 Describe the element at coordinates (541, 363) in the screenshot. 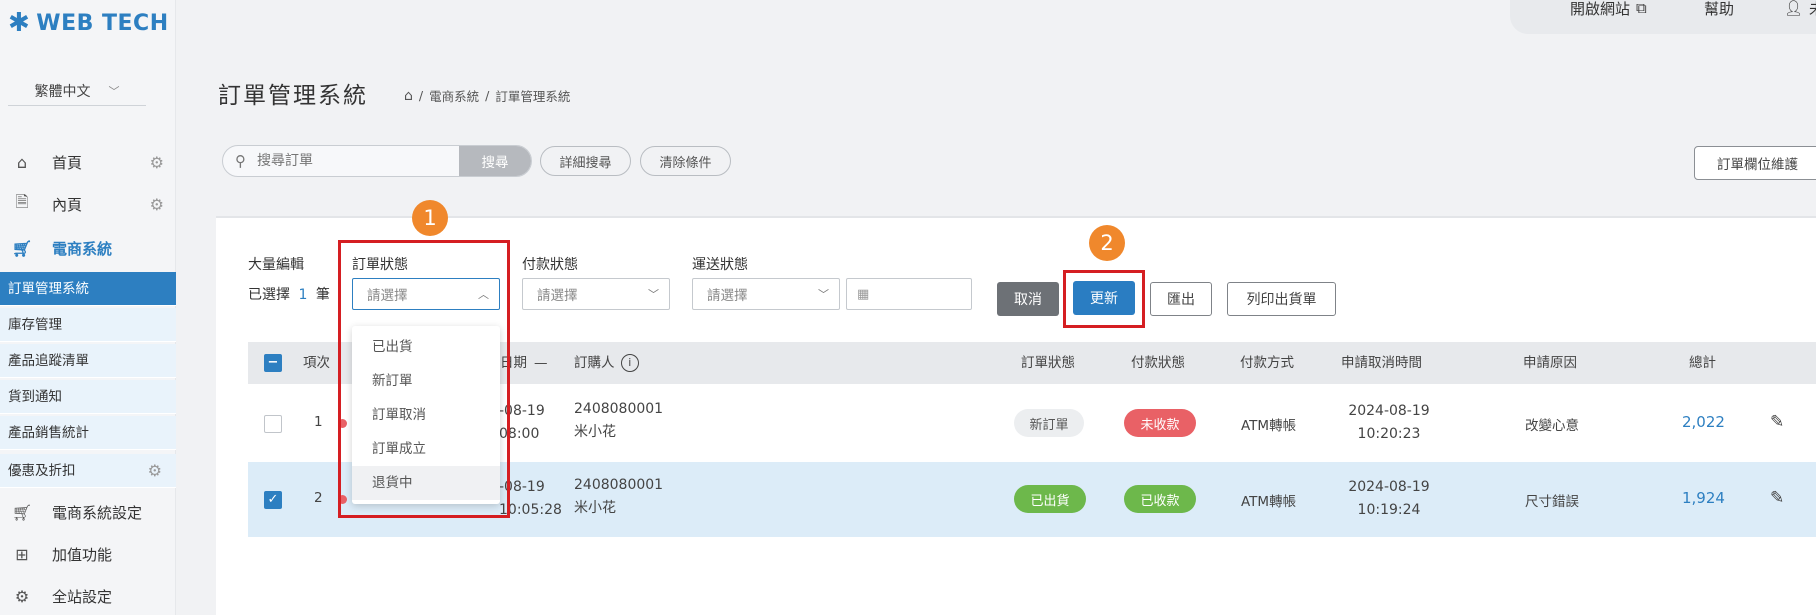

I see `sort-icon: —` at that location.